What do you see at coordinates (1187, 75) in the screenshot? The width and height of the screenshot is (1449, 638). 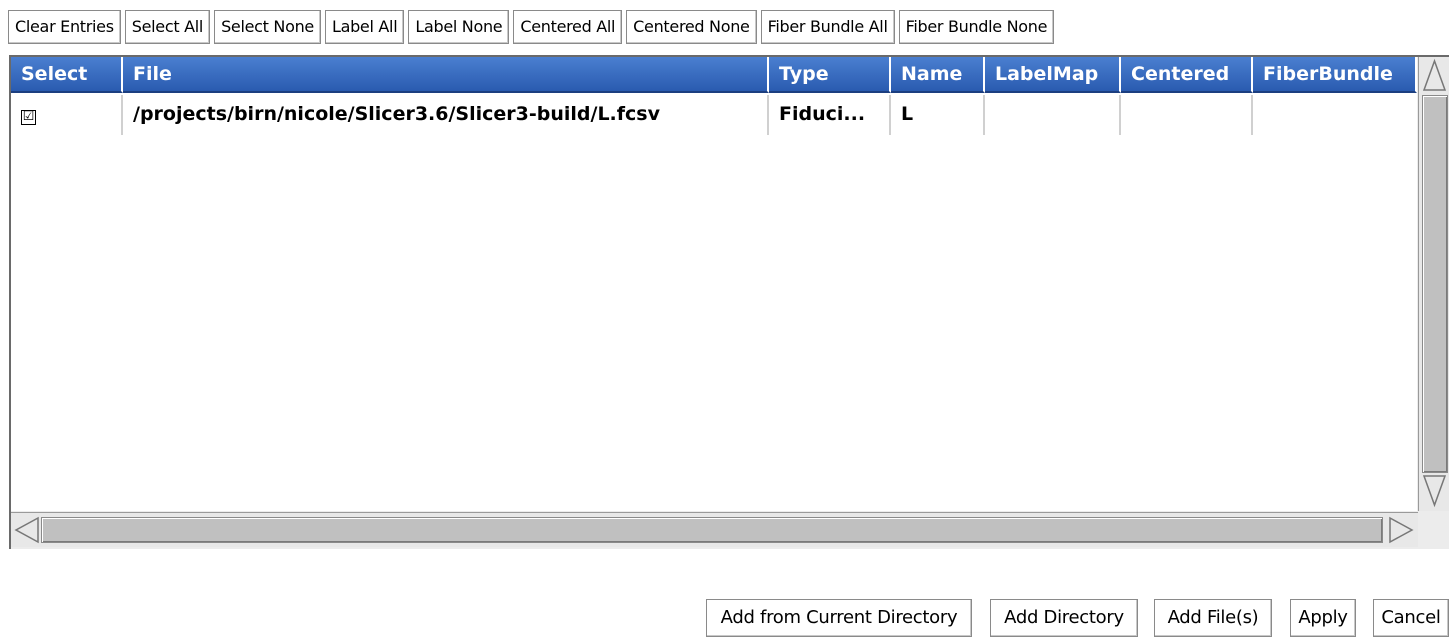 I see `column-header-centered: Centered` at bounding box center [1187, 75].